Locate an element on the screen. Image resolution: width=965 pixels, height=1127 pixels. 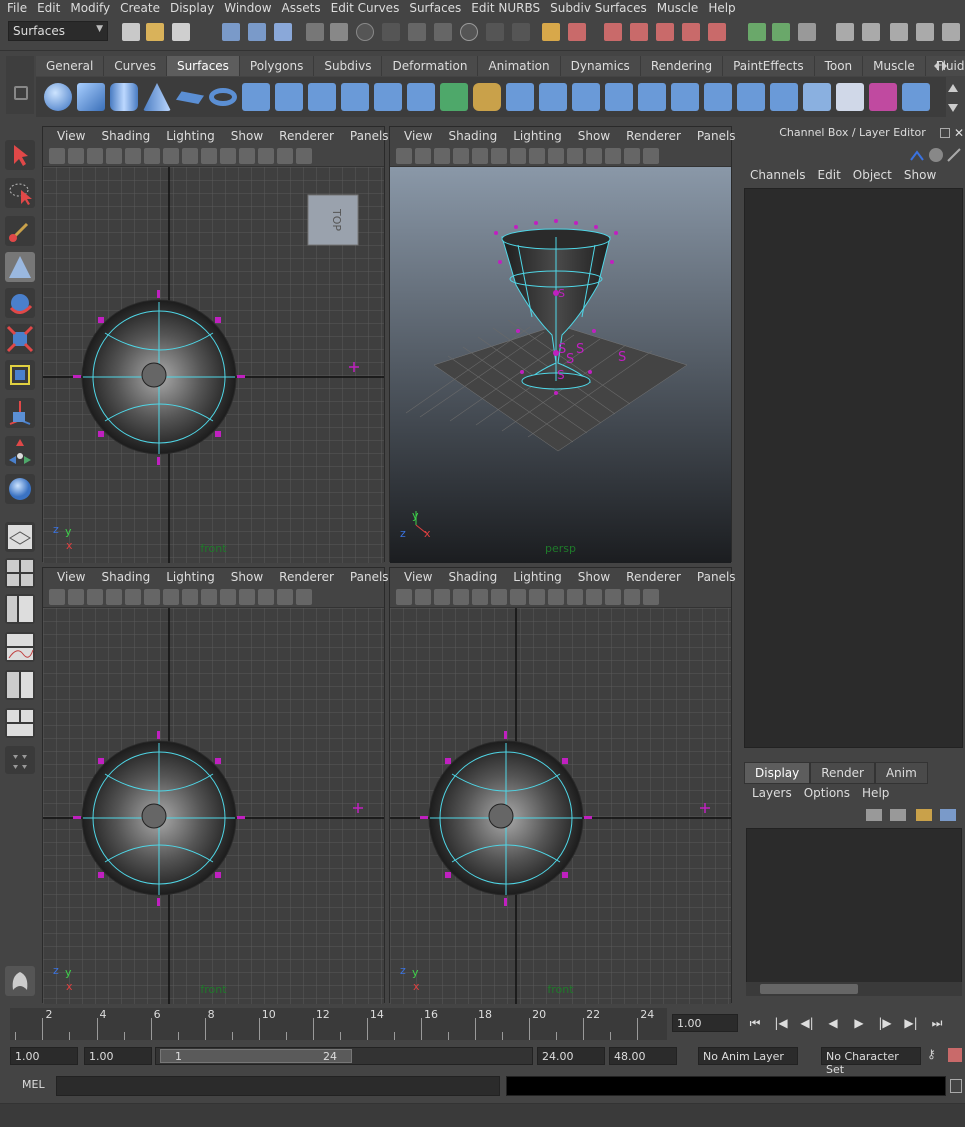
project-curve-icon is located at coordinates (553, 97).